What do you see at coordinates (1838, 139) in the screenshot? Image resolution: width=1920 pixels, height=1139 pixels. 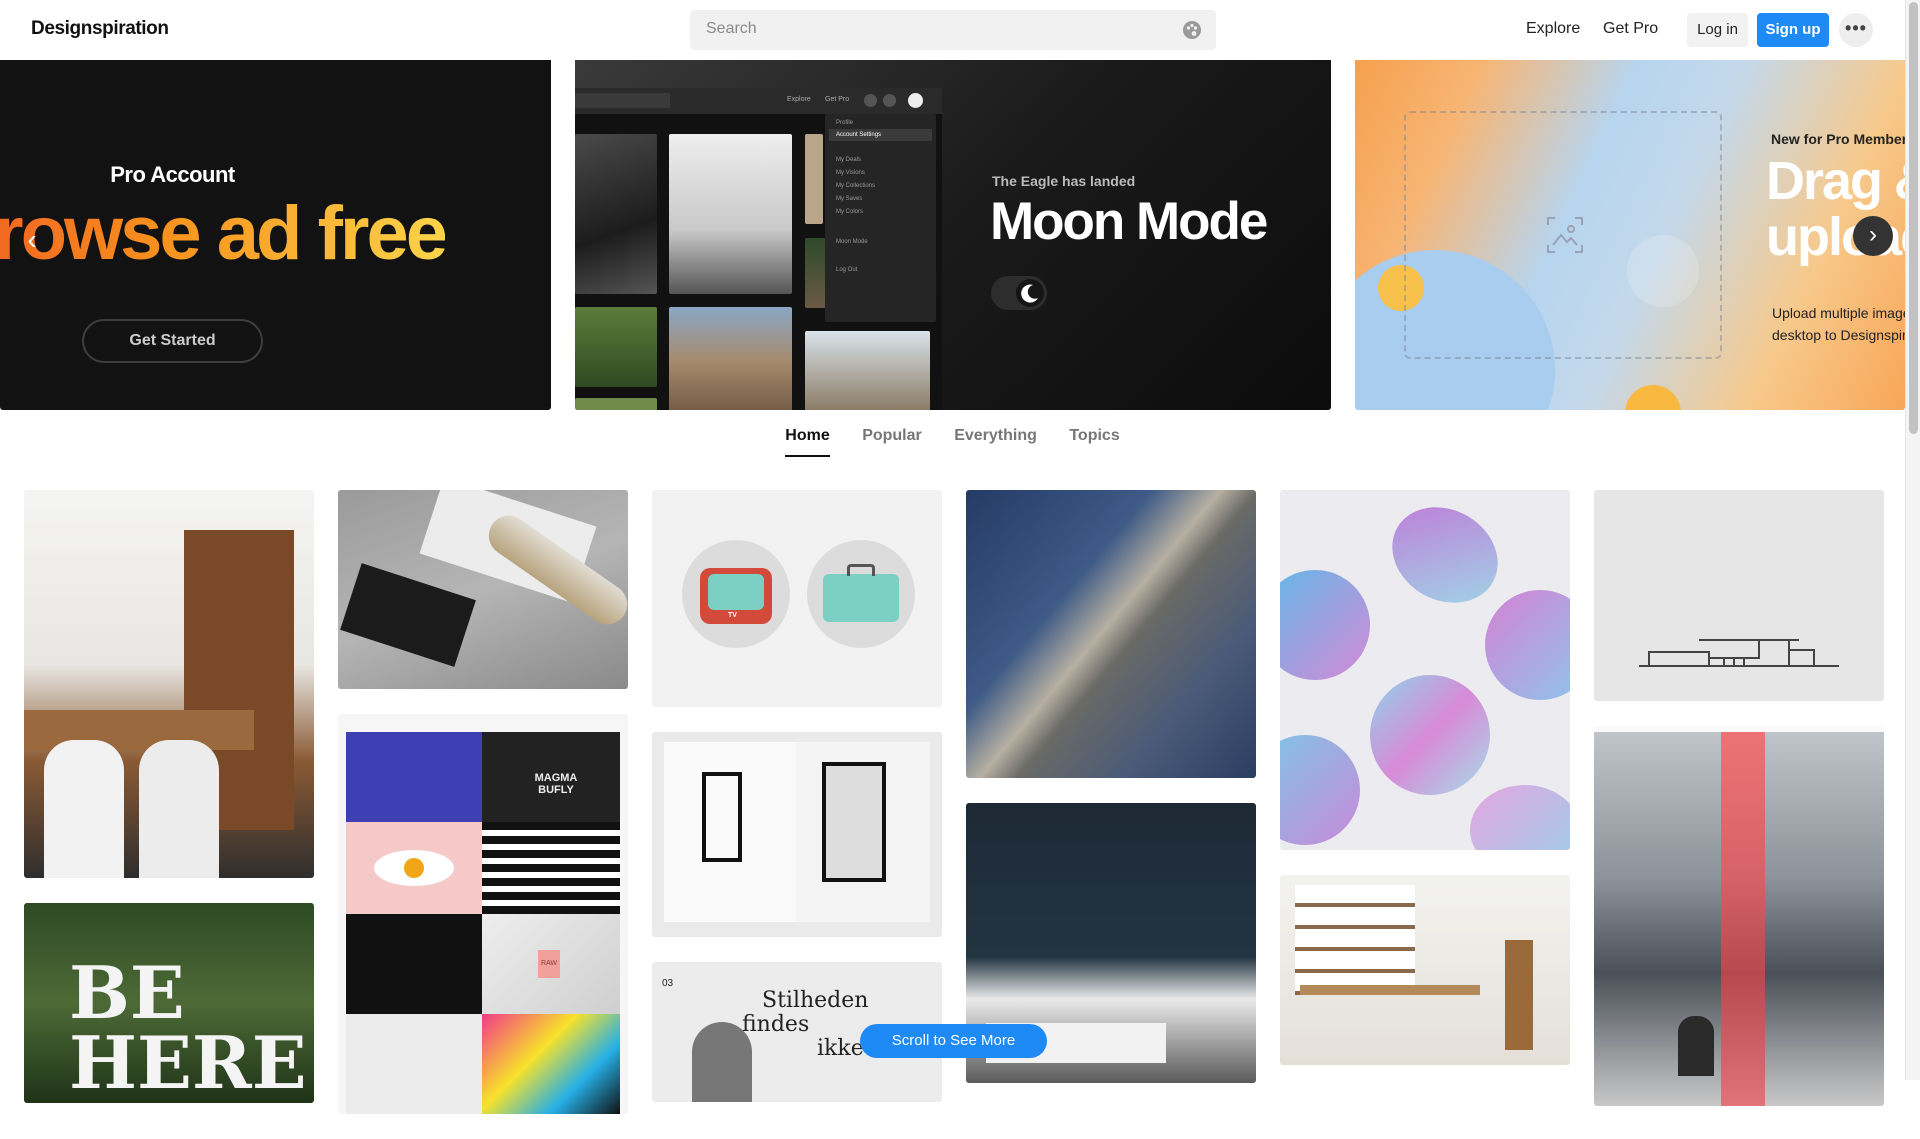 I see `slide-kicker: New for Pro Members` at bounding box center [1838, 139].